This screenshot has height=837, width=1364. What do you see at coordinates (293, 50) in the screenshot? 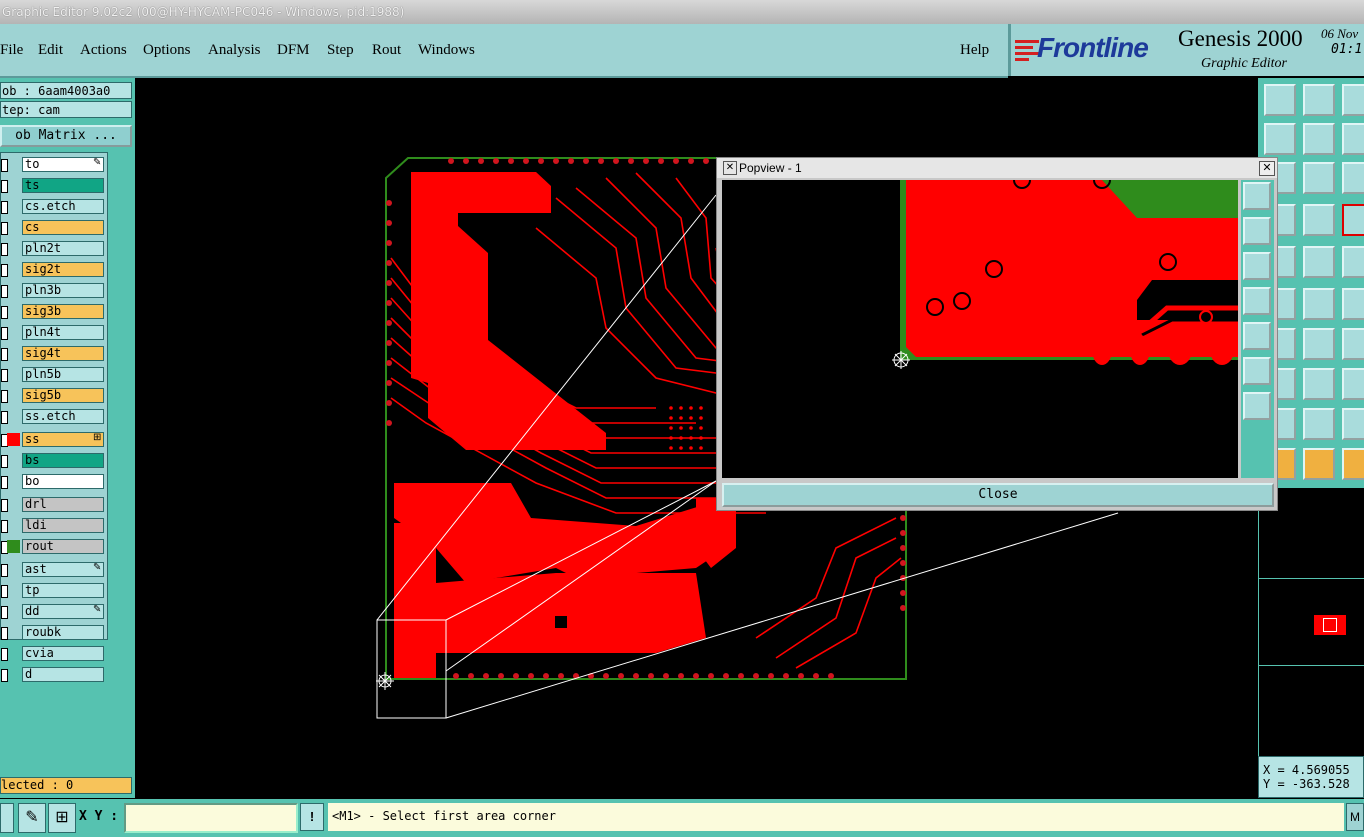
I see `menu-dfm: DFM` at bounding box center [293, 50].